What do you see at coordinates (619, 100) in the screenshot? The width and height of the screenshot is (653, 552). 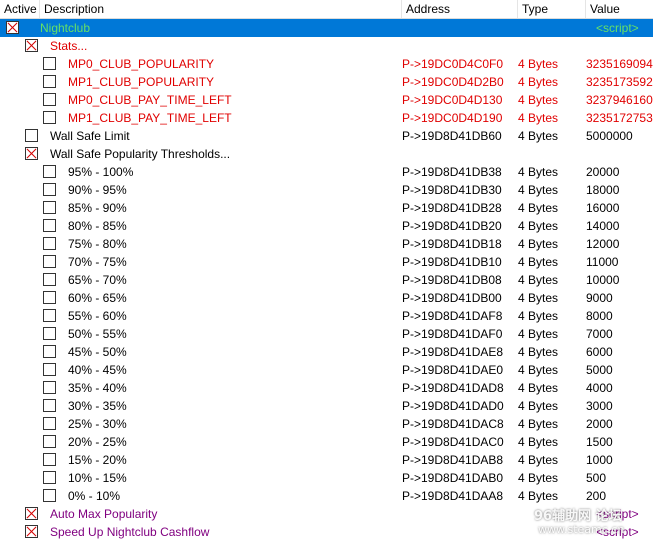 I see `row-value: 3237946160` at bounding box center [619, 100].